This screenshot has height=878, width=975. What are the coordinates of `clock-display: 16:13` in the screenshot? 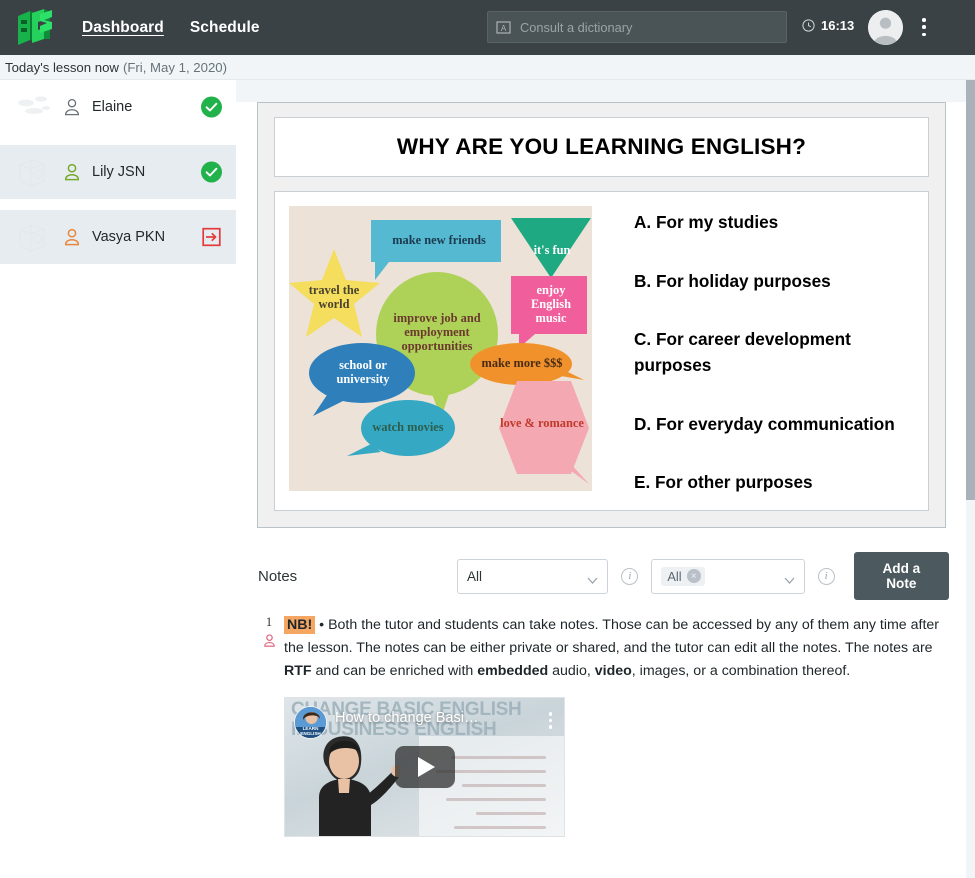 It's located at (828, 25).